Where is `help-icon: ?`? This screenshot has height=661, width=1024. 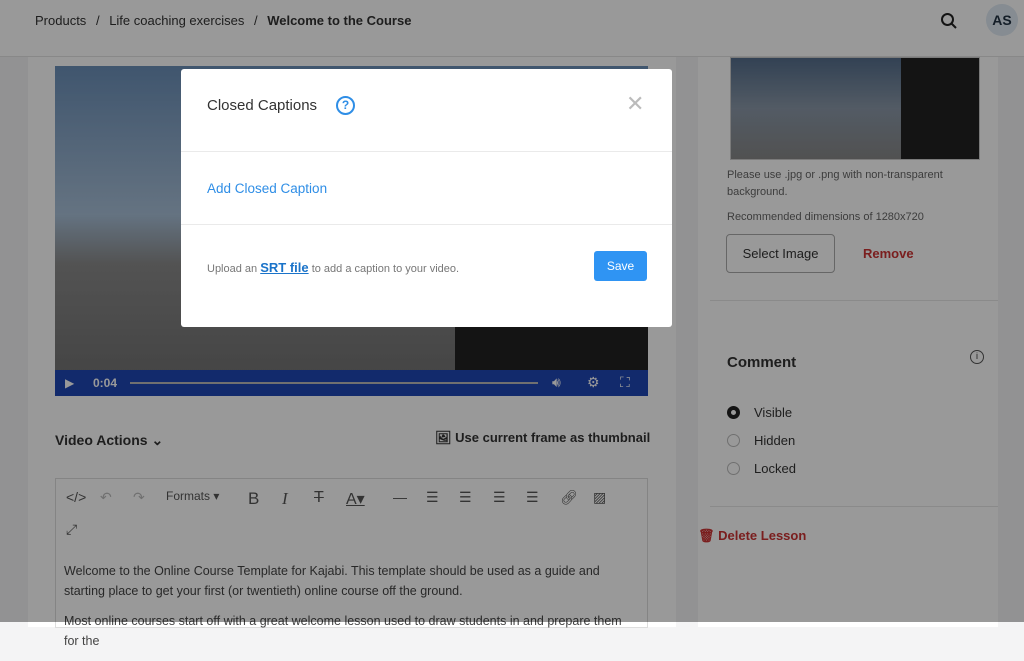
help-icon: ? is located at coordinates (345, 105).